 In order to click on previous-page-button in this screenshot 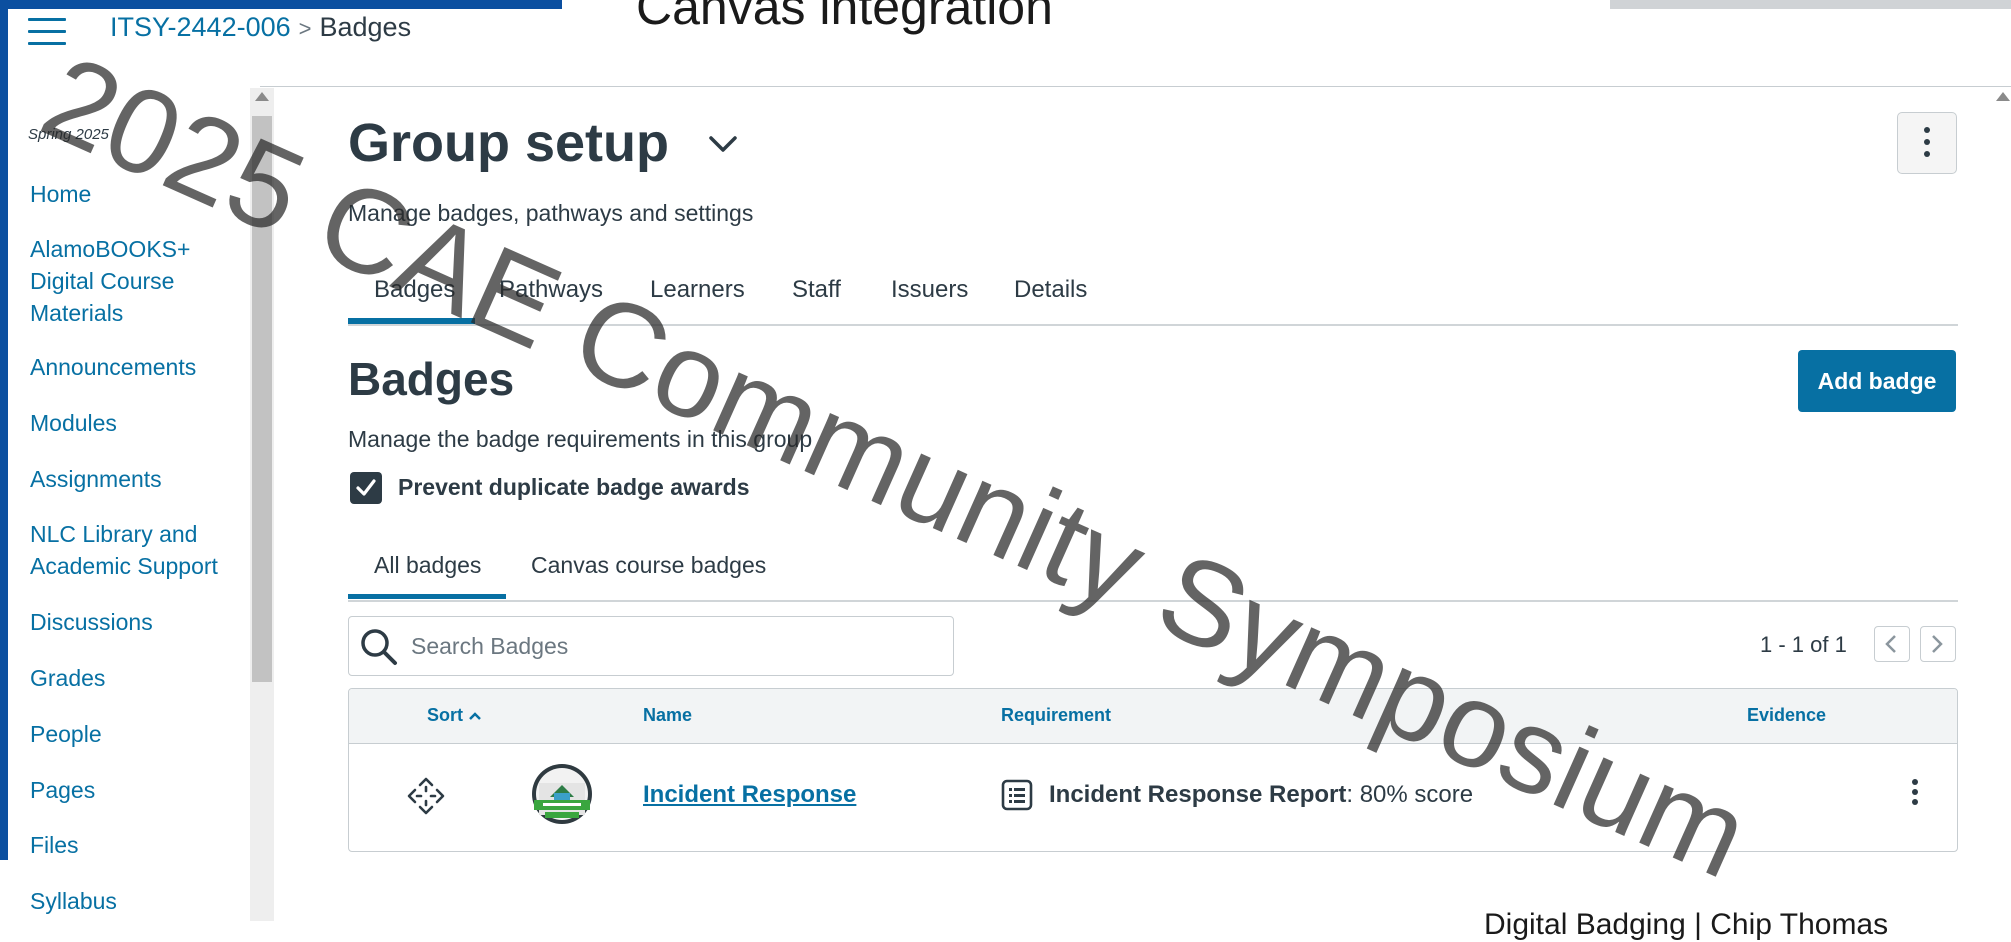, I will do `click(1892, 644)`.